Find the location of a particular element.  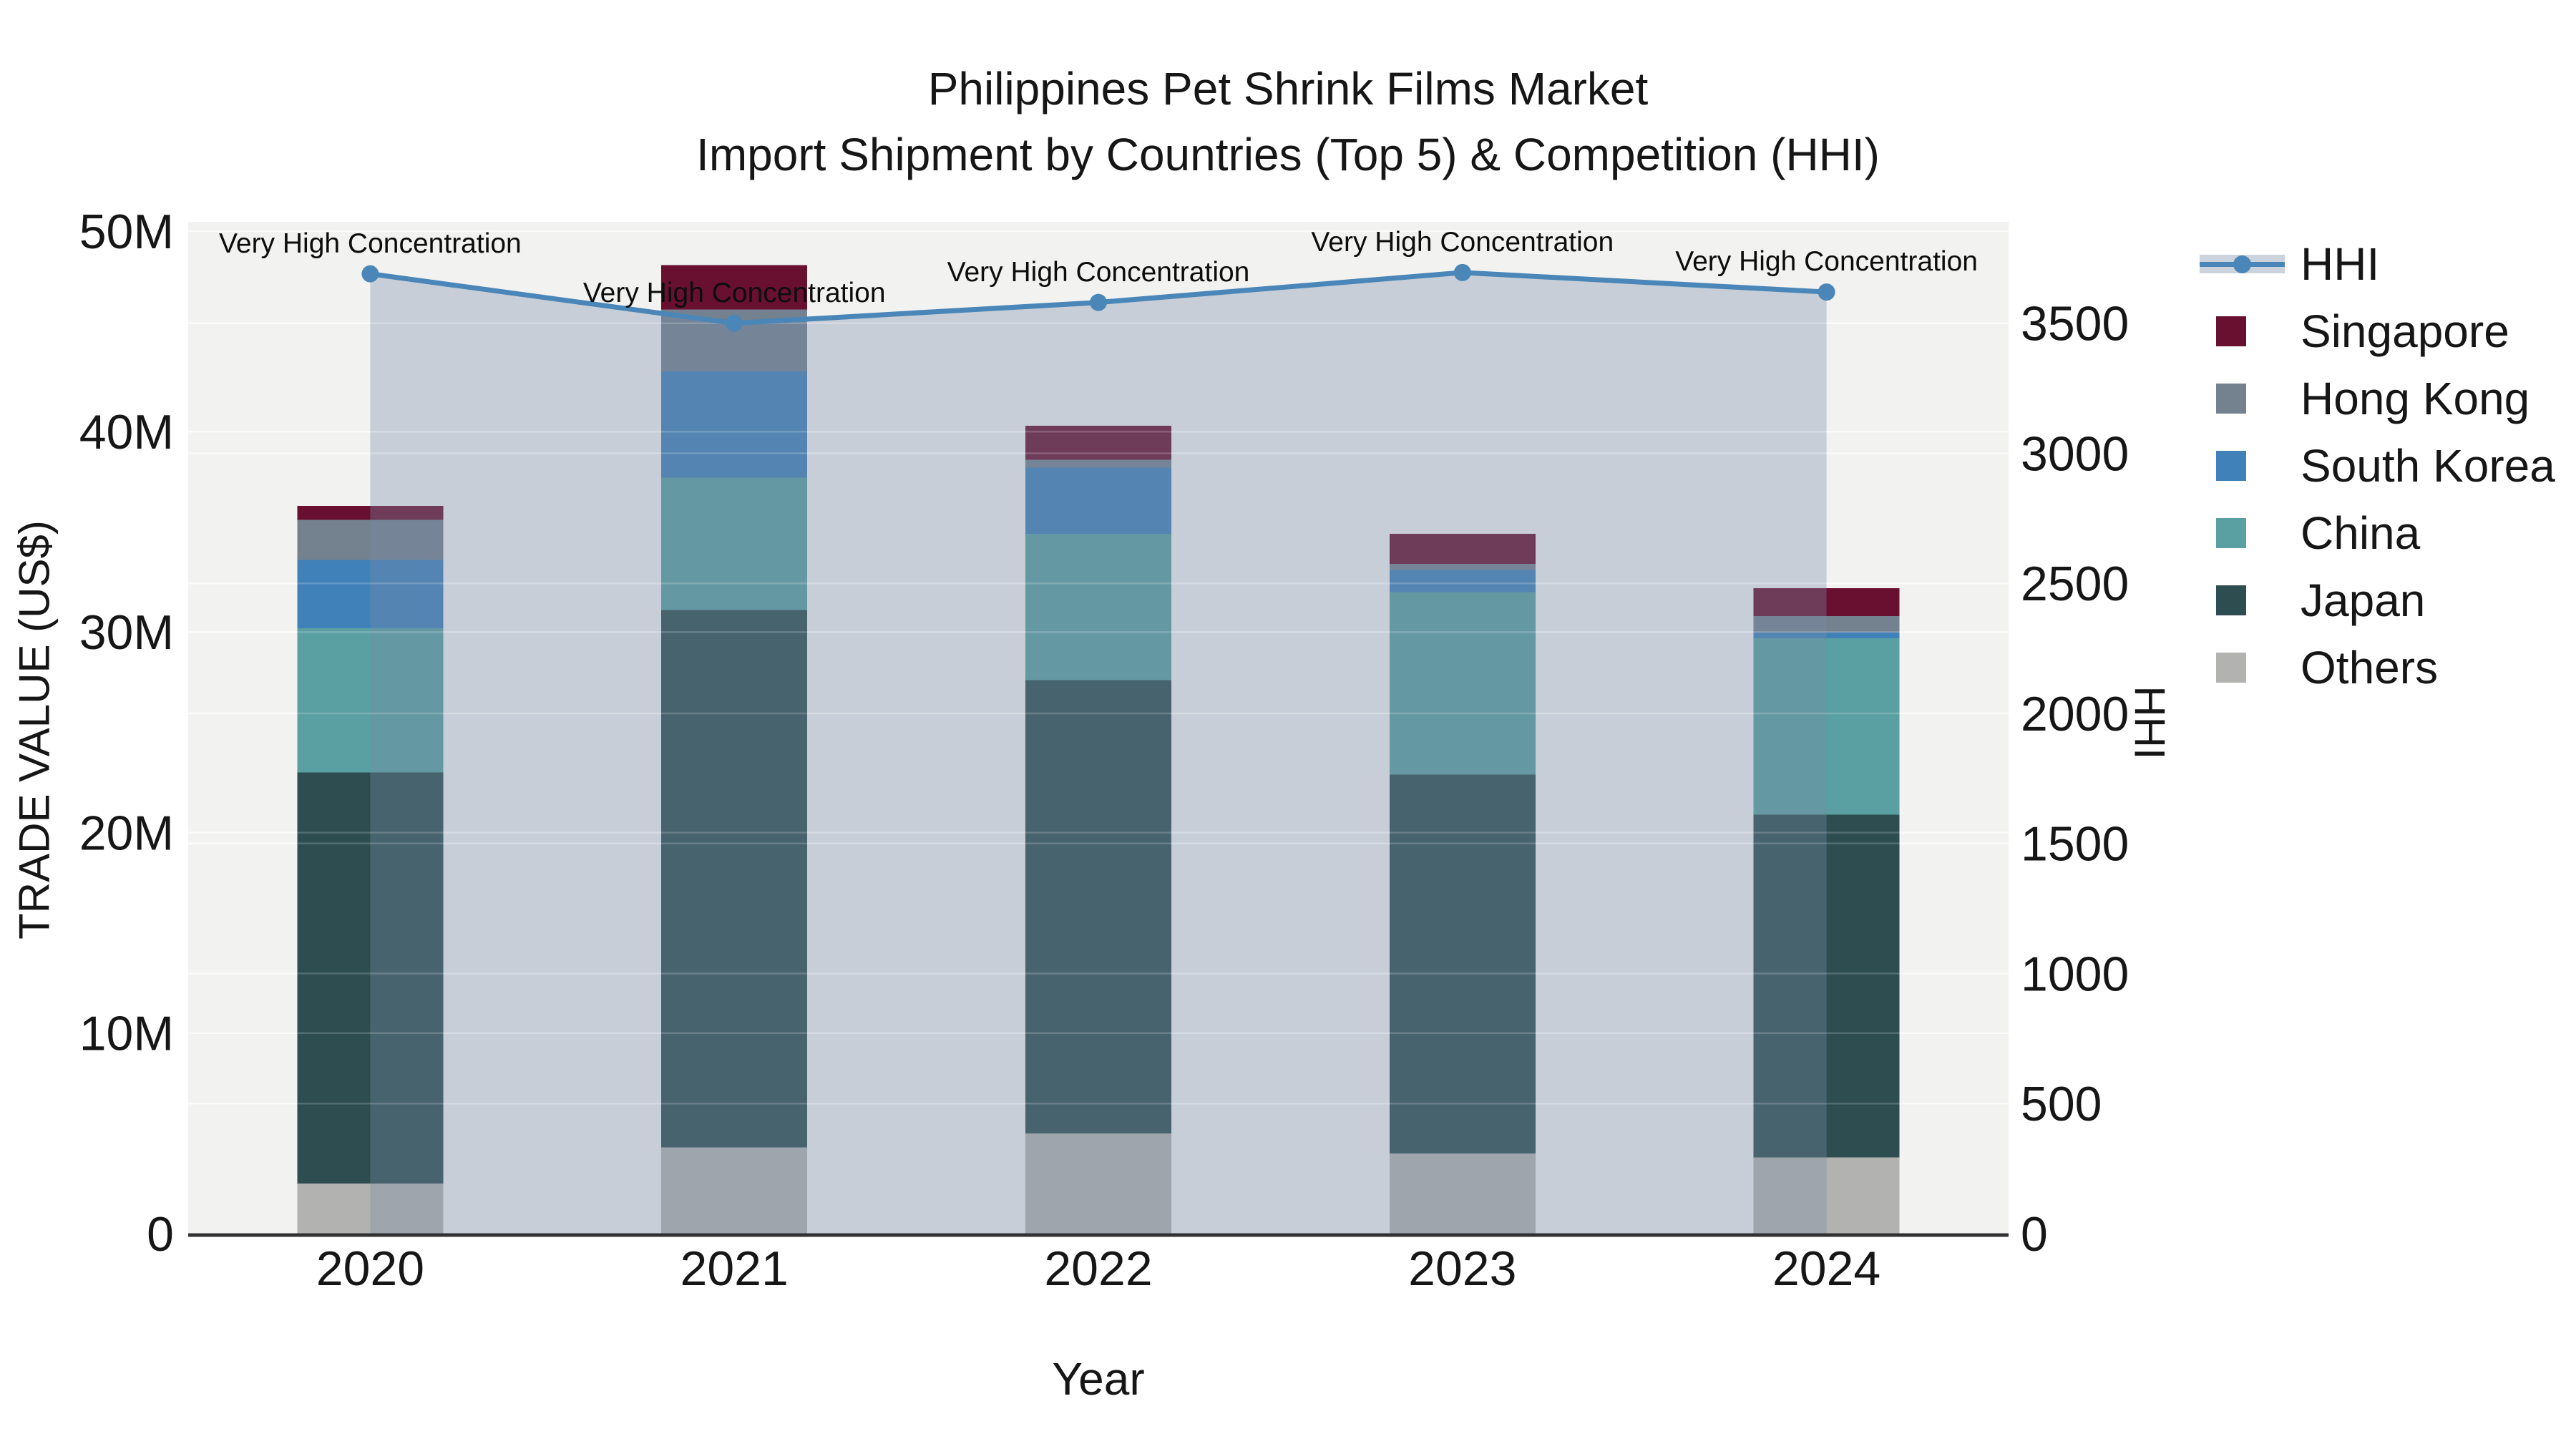

y-right-tick-label: 3500 is located at coordinates (2075, 324).